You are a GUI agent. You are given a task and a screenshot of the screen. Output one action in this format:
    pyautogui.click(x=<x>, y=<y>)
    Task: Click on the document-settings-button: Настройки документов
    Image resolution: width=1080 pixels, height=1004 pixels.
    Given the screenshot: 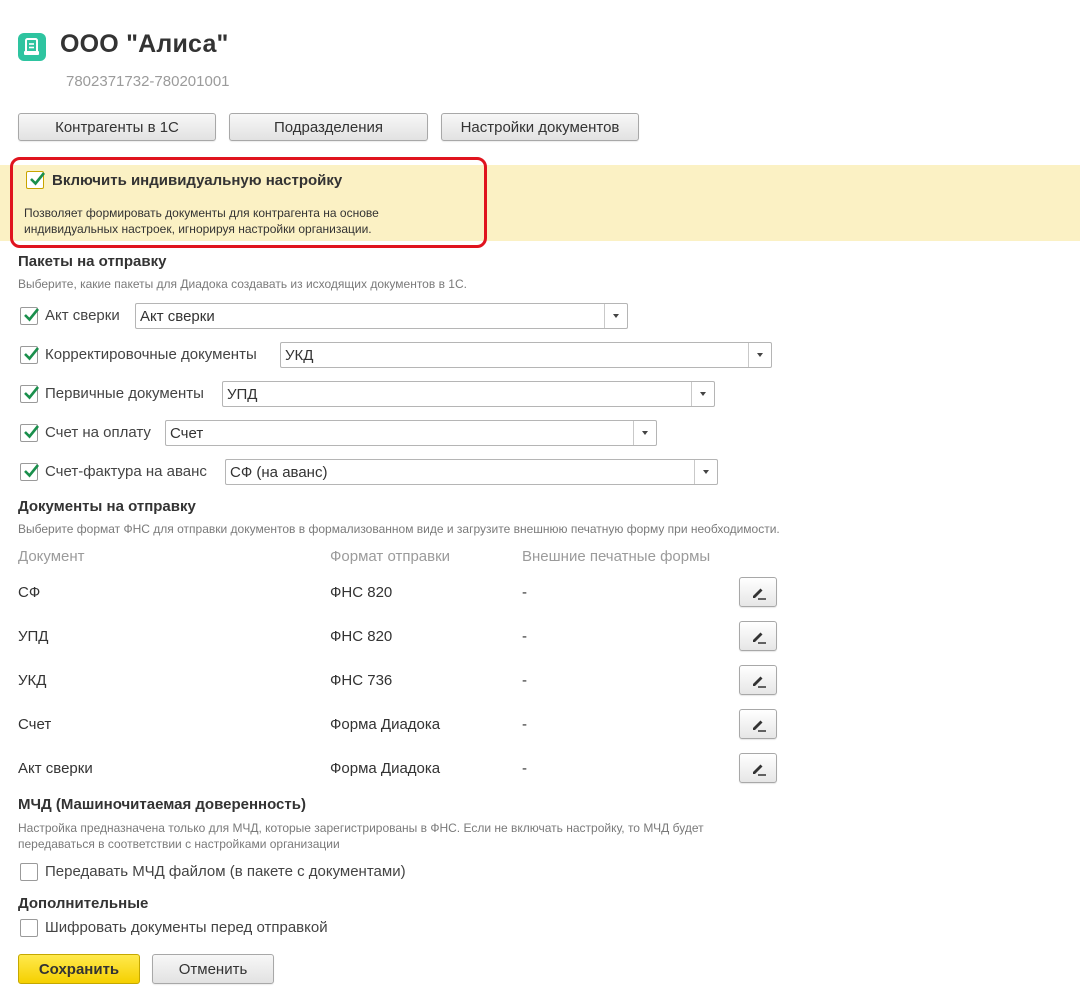 What is the action you would take?
    pyautogui.click(x=540, y=127)
    